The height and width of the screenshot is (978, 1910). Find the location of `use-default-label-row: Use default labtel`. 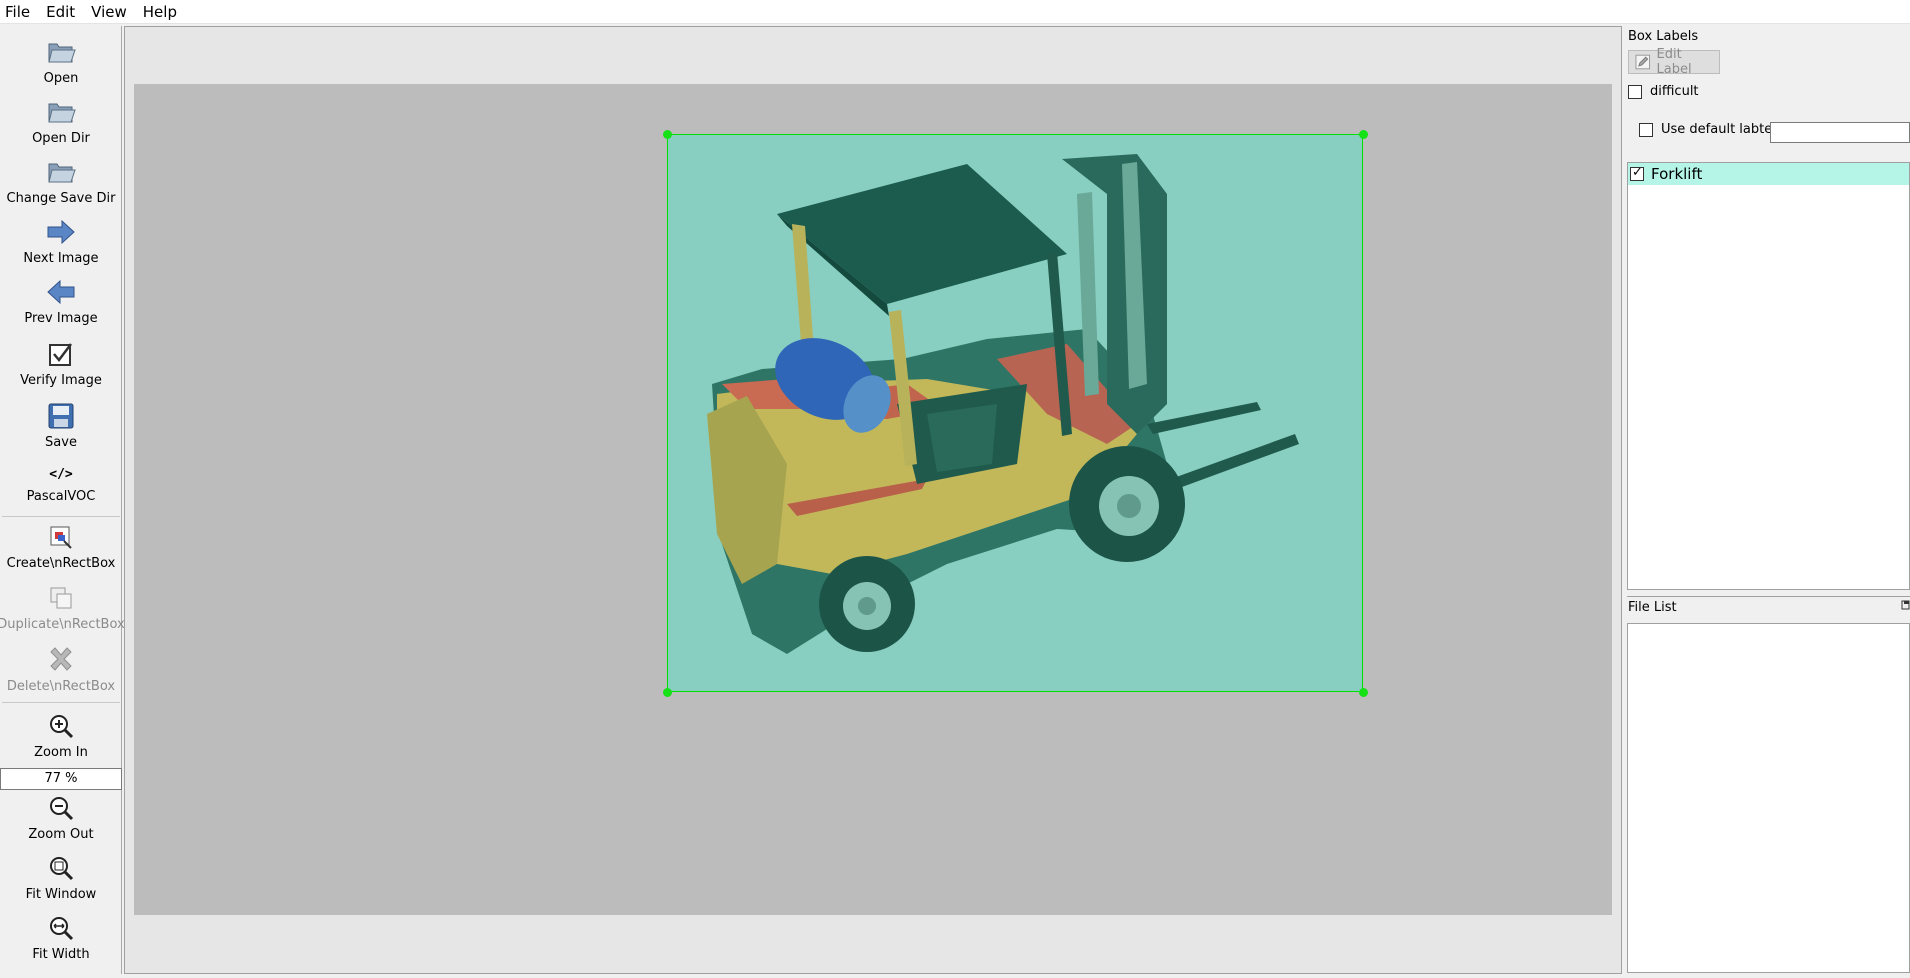

use-default-label-row: Use default labtel is located at coordinates (1707, 129).